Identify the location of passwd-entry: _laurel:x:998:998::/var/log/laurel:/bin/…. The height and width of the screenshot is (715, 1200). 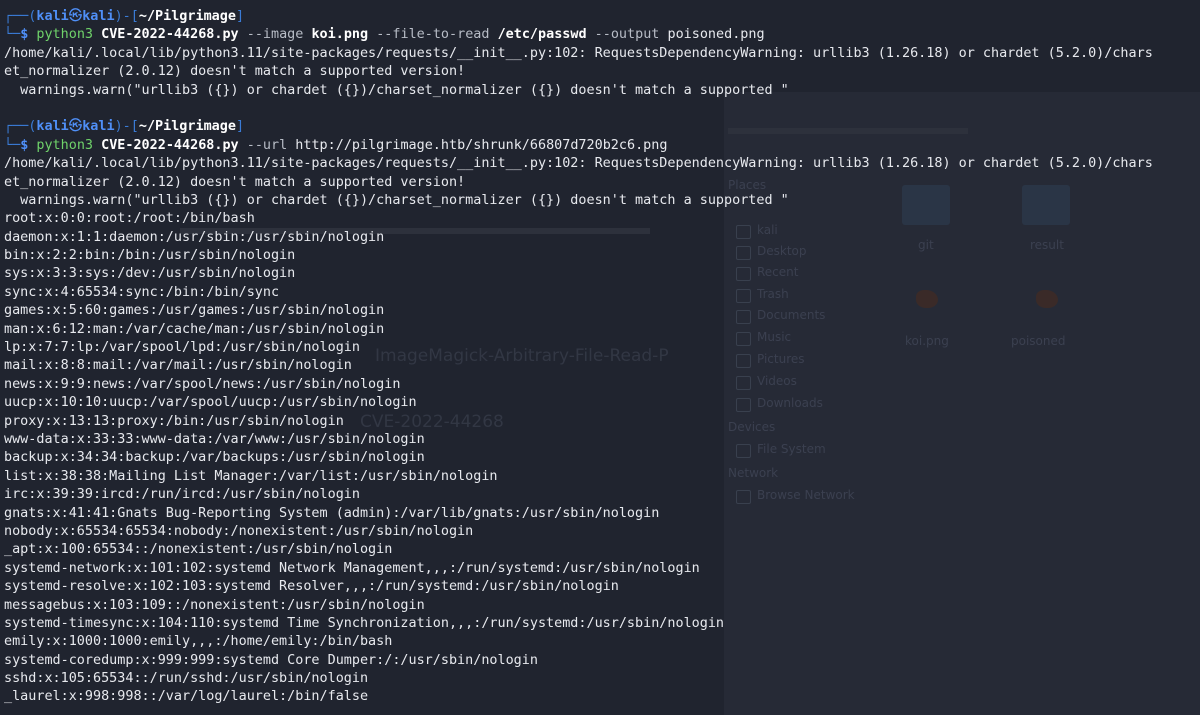
(186, 697).